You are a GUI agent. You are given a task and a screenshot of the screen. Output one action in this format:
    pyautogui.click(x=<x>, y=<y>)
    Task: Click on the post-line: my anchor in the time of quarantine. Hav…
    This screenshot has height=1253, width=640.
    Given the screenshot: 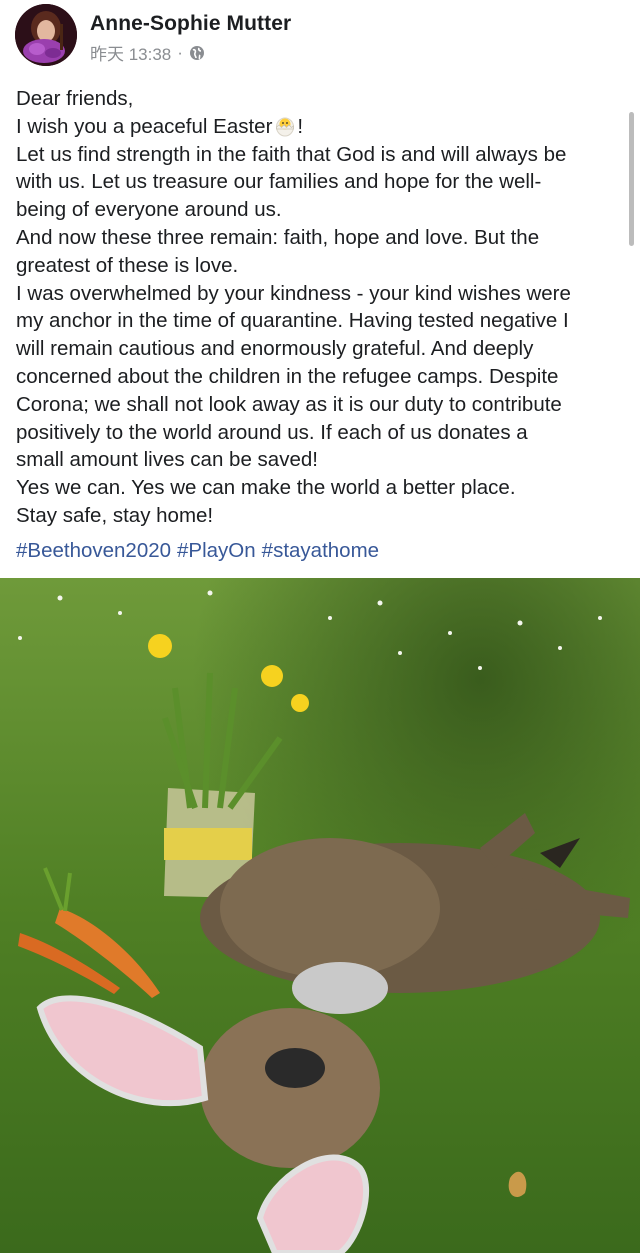 What is the action you would take?
    pyautogui.click(x=292, y=321)
    